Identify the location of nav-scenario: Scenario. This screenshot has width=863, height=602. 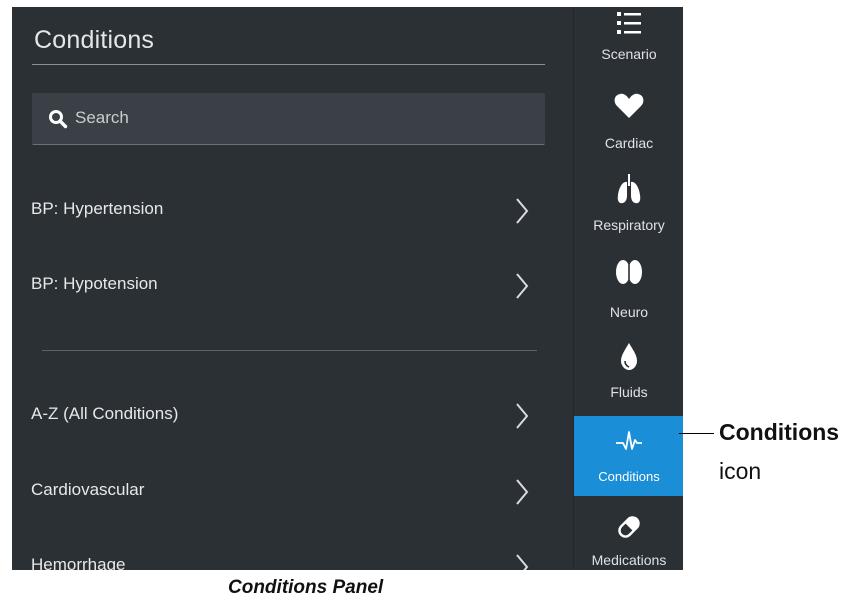
(628, 38).